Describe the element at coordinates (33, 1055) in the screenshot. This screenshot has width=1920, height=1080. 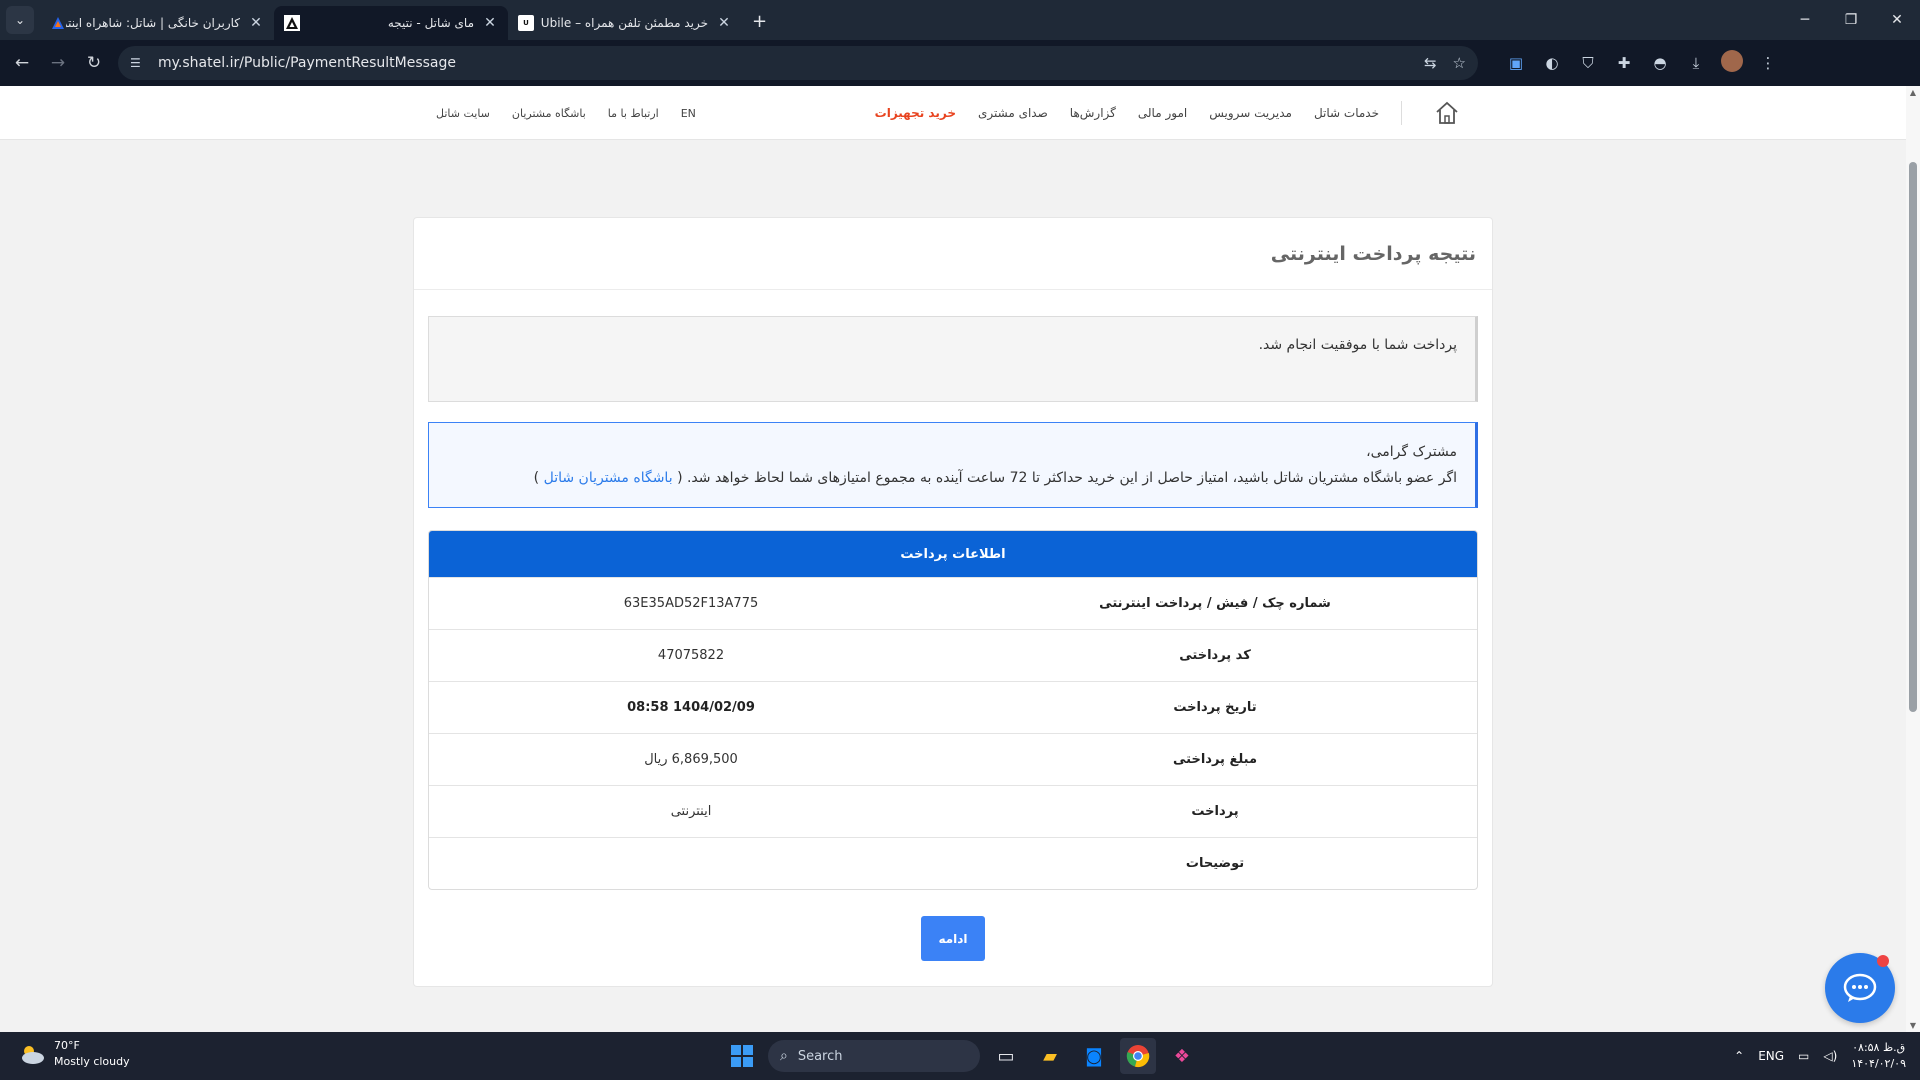
I see `cloudy-weather-icon` at that location.